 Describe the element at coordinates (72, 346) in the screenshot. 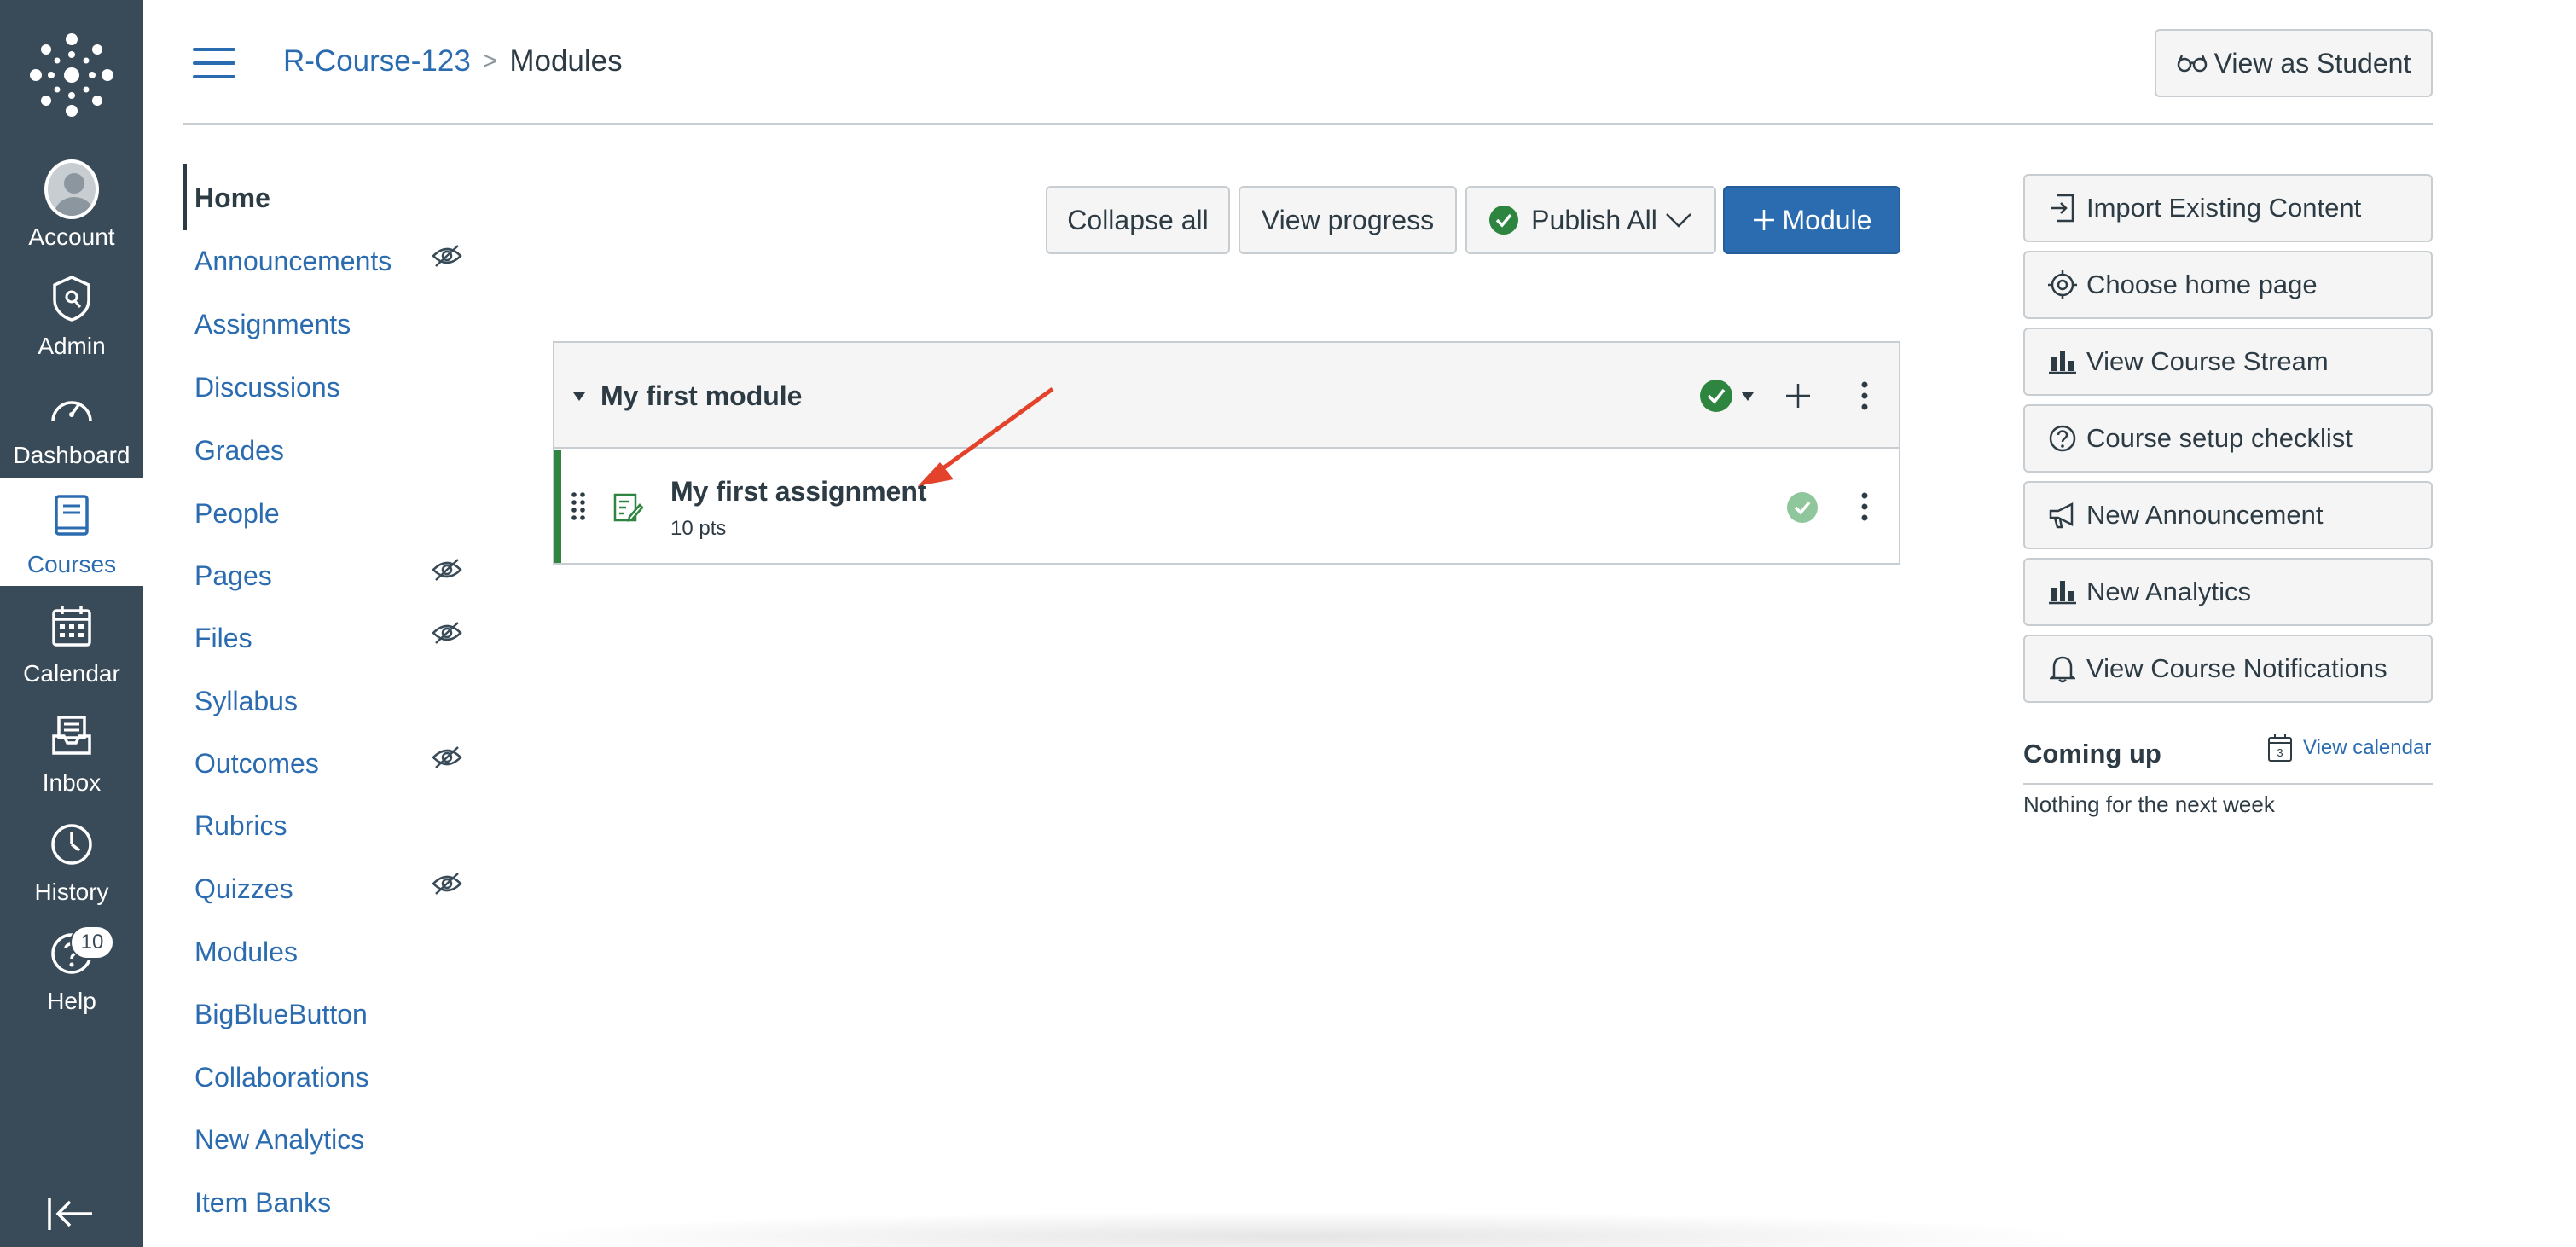

I see `global-nav-label: Admin` at that location.